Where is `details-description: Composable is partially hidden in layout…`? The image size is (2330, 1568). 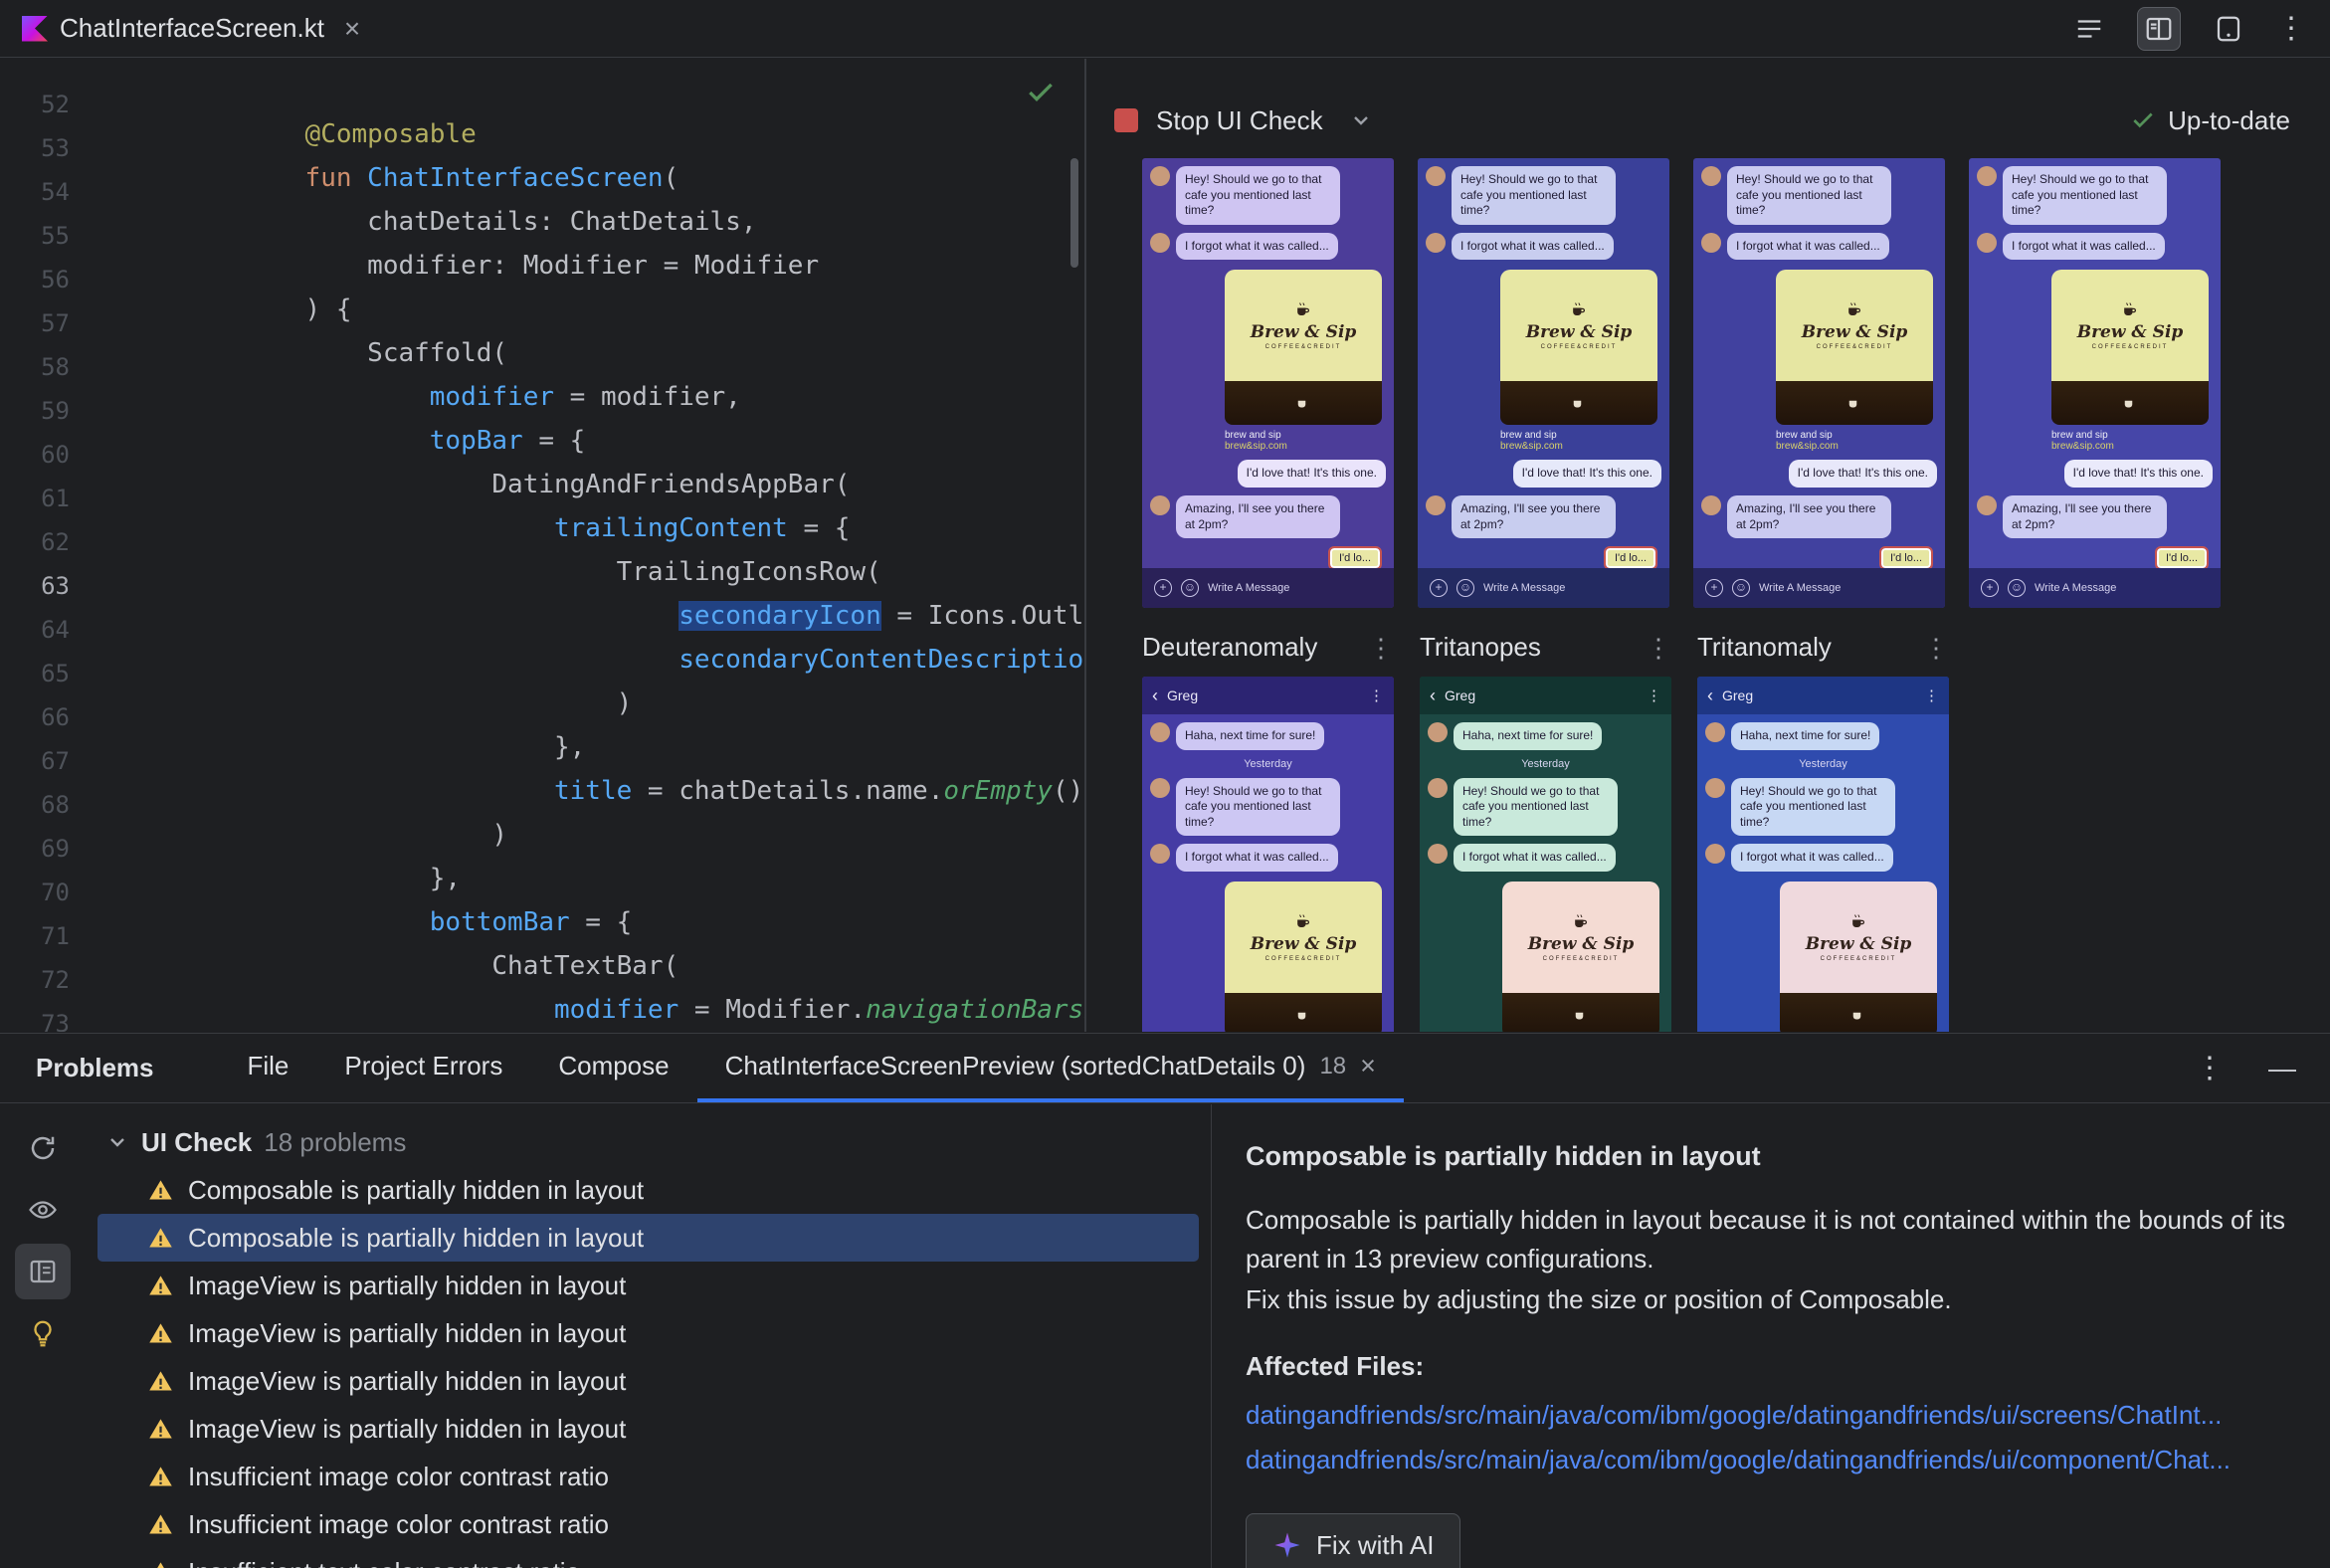 details-description: Composable is partially hidden in layout… is located at coordinates (1765, 1239).